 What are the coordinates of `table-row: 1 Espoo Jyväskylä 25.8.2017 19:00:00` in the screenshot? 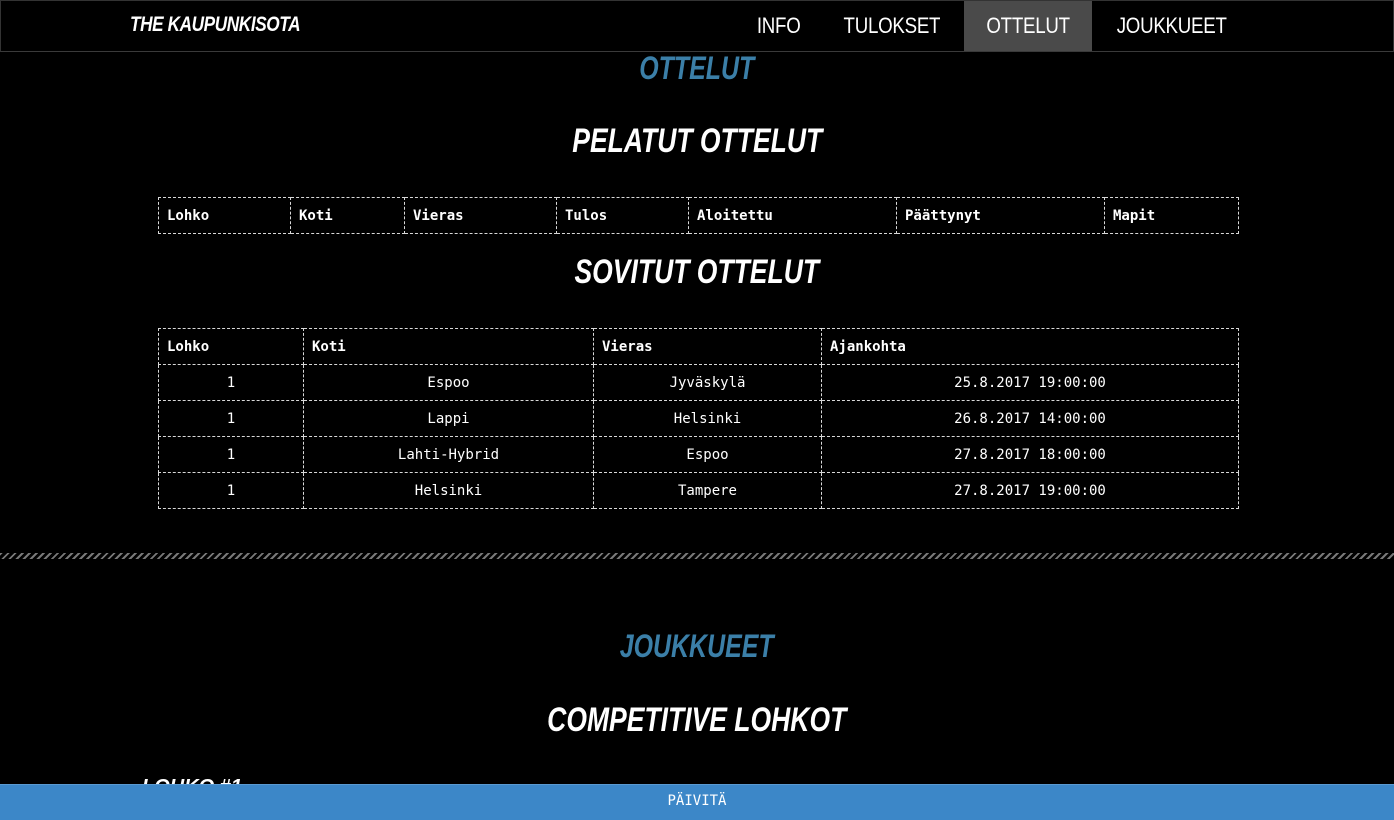 It's located at (698, 382).